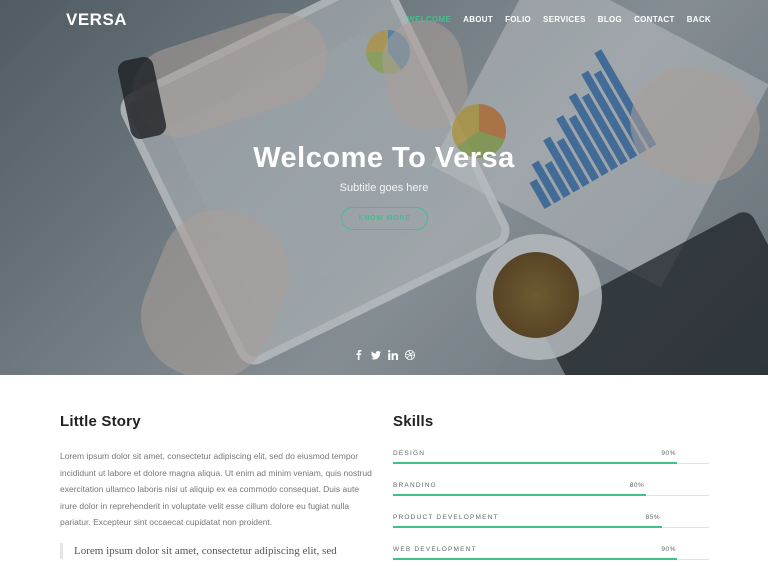 This screenshot has width=768, height=566. I want to click on brand-logo: VERSA, so click(96, 20).